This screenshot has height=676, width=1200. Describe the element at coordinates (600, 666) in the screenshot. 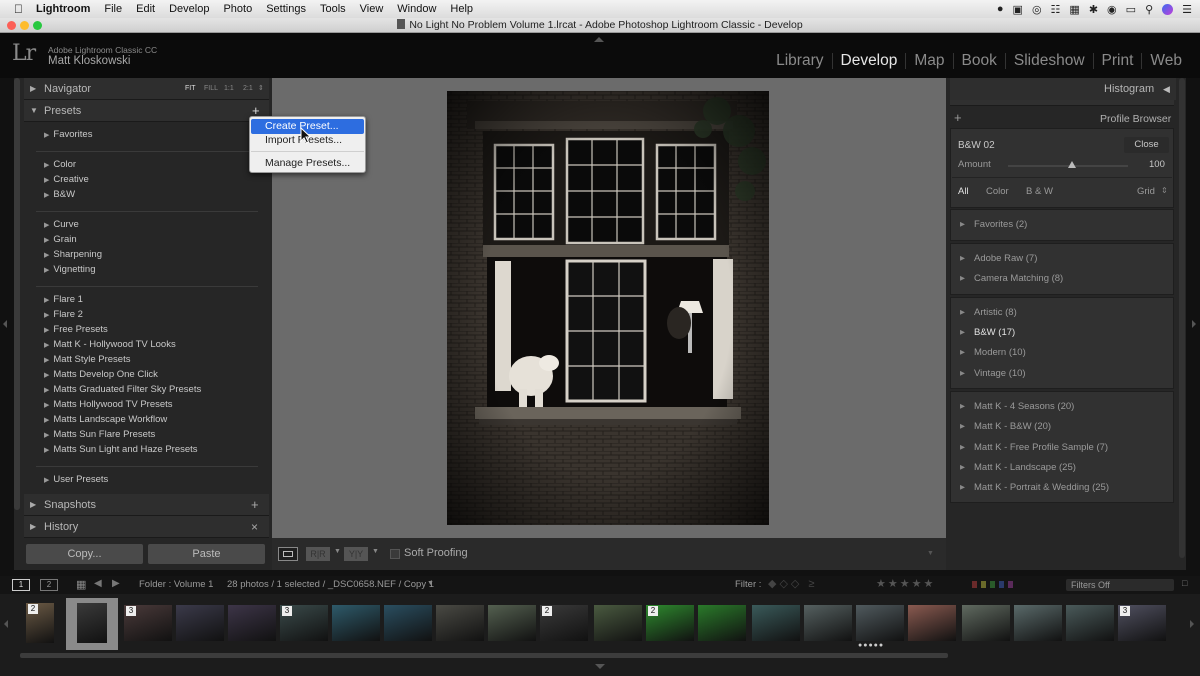

I see `filmstrip-collapse-icon` at that location.